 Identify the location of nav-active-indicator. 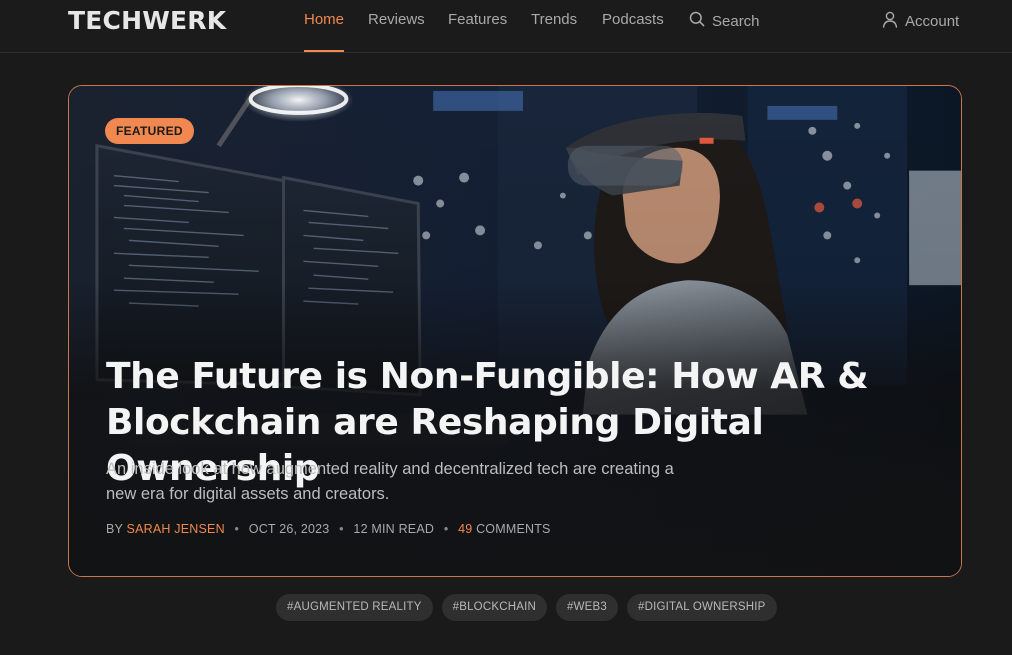
(324, 51).